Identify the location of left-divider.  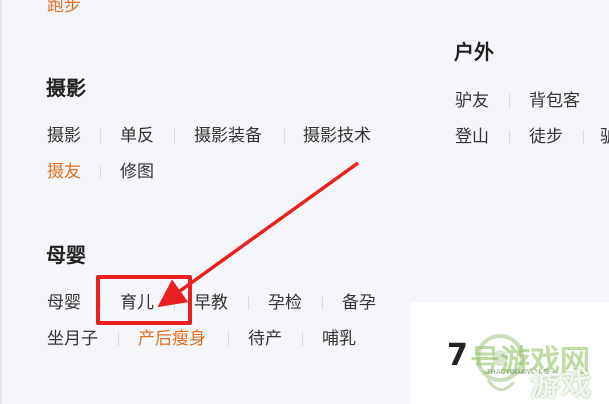
(1, 202).